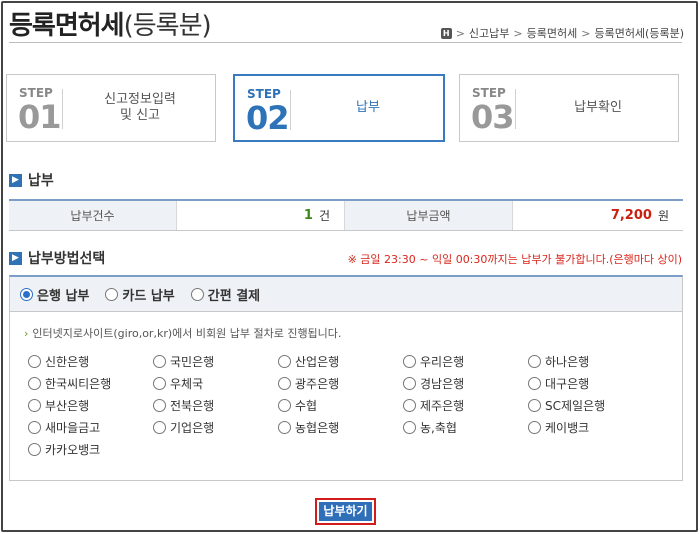 The image size is (700, 534). I want to click on step-number: 01, so click(40, 117).